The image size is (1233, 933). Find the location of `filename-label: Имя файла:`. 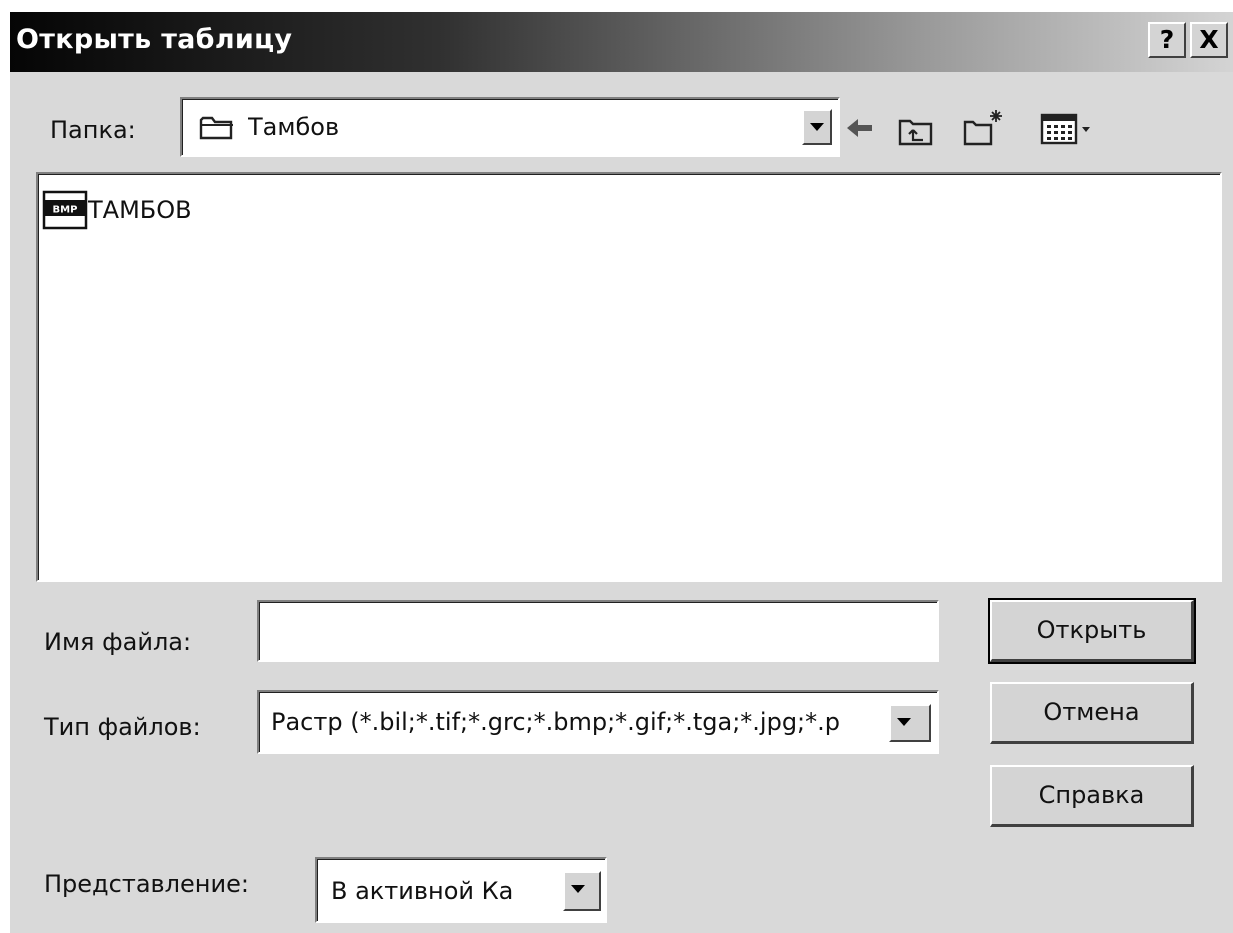

filename-label: Имя файла: is located at coordinates (118, 642).